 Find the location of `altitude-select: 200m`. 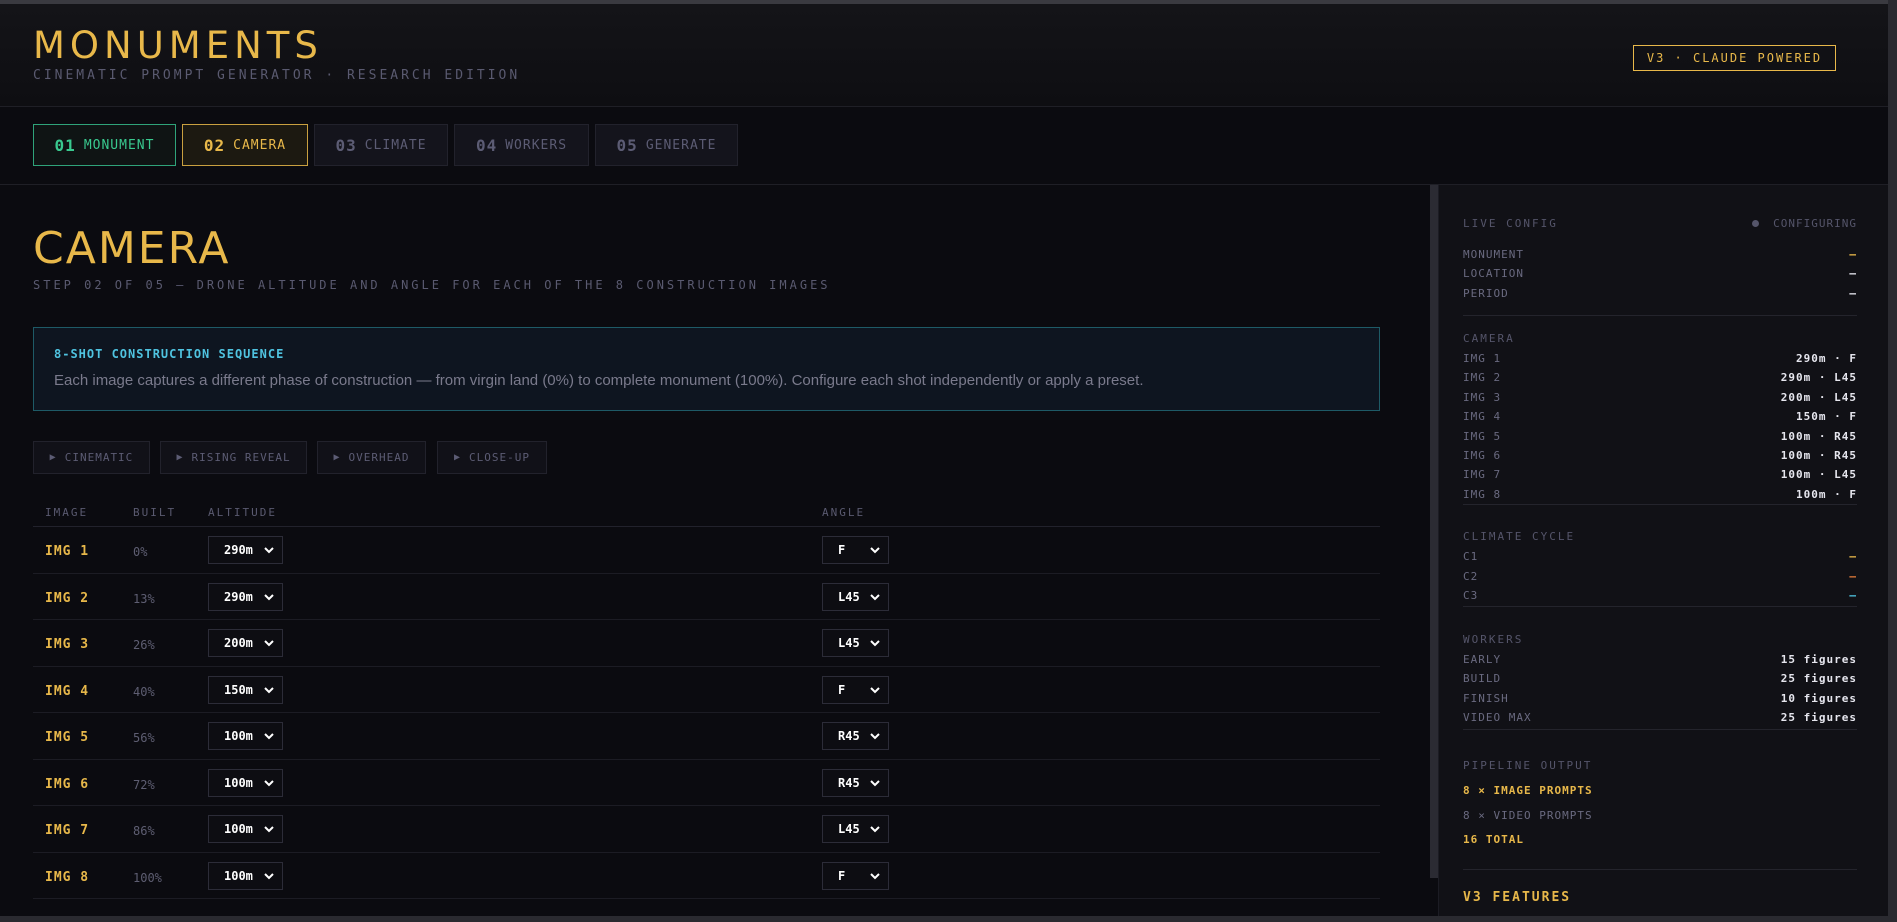

altitude-select: 200m is located at coordinates (245, 643).